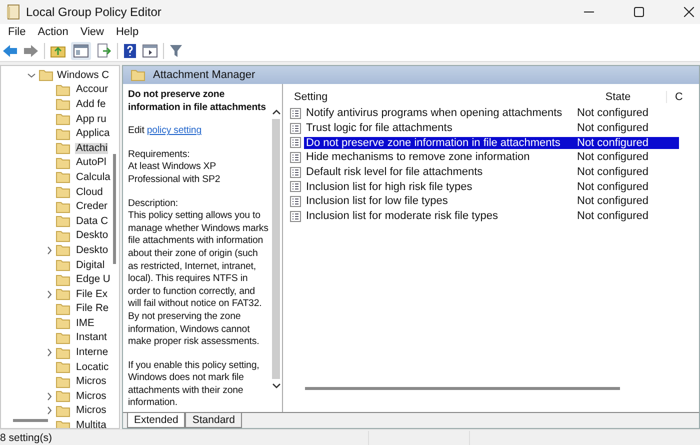 The height and width of the screenshot is (445, 700). Describe the element at coordinates (175, 174) in the screenshot. I see `requirements-text: At least Windows XP Professional with SP2` at that location.